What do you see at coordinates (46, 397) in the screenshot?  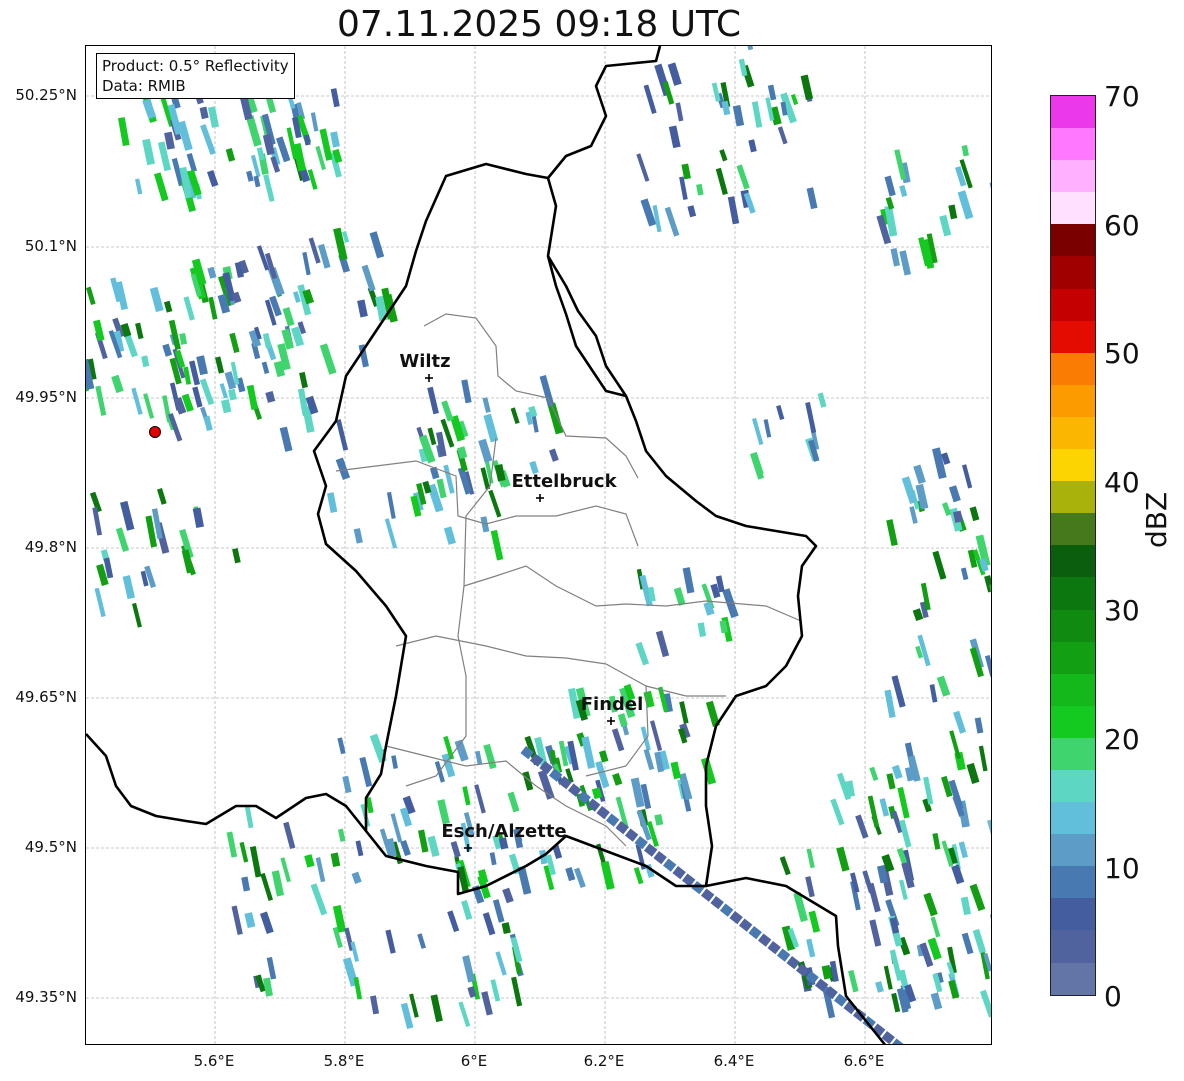 I see `y-tick-label: 49.95°N` at bounding box center [46, 397].